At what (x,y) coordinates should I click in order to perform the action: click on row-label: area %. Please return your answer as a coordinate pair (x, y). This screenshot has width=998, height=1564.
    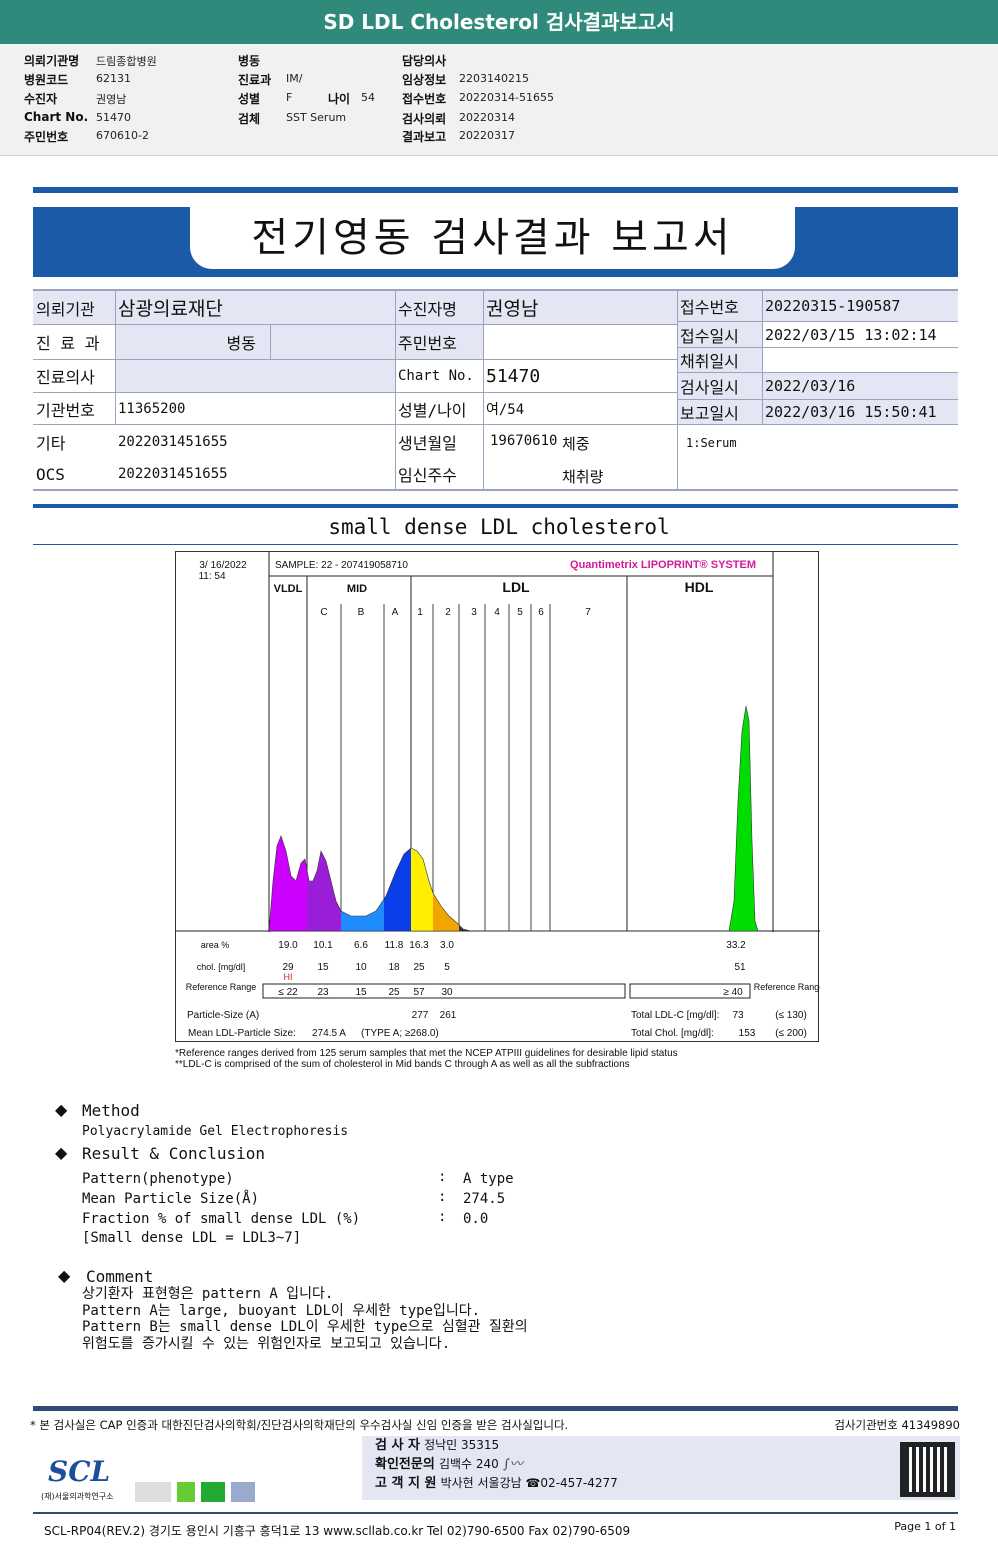
    Looking at the image, I should click on (215, 945).